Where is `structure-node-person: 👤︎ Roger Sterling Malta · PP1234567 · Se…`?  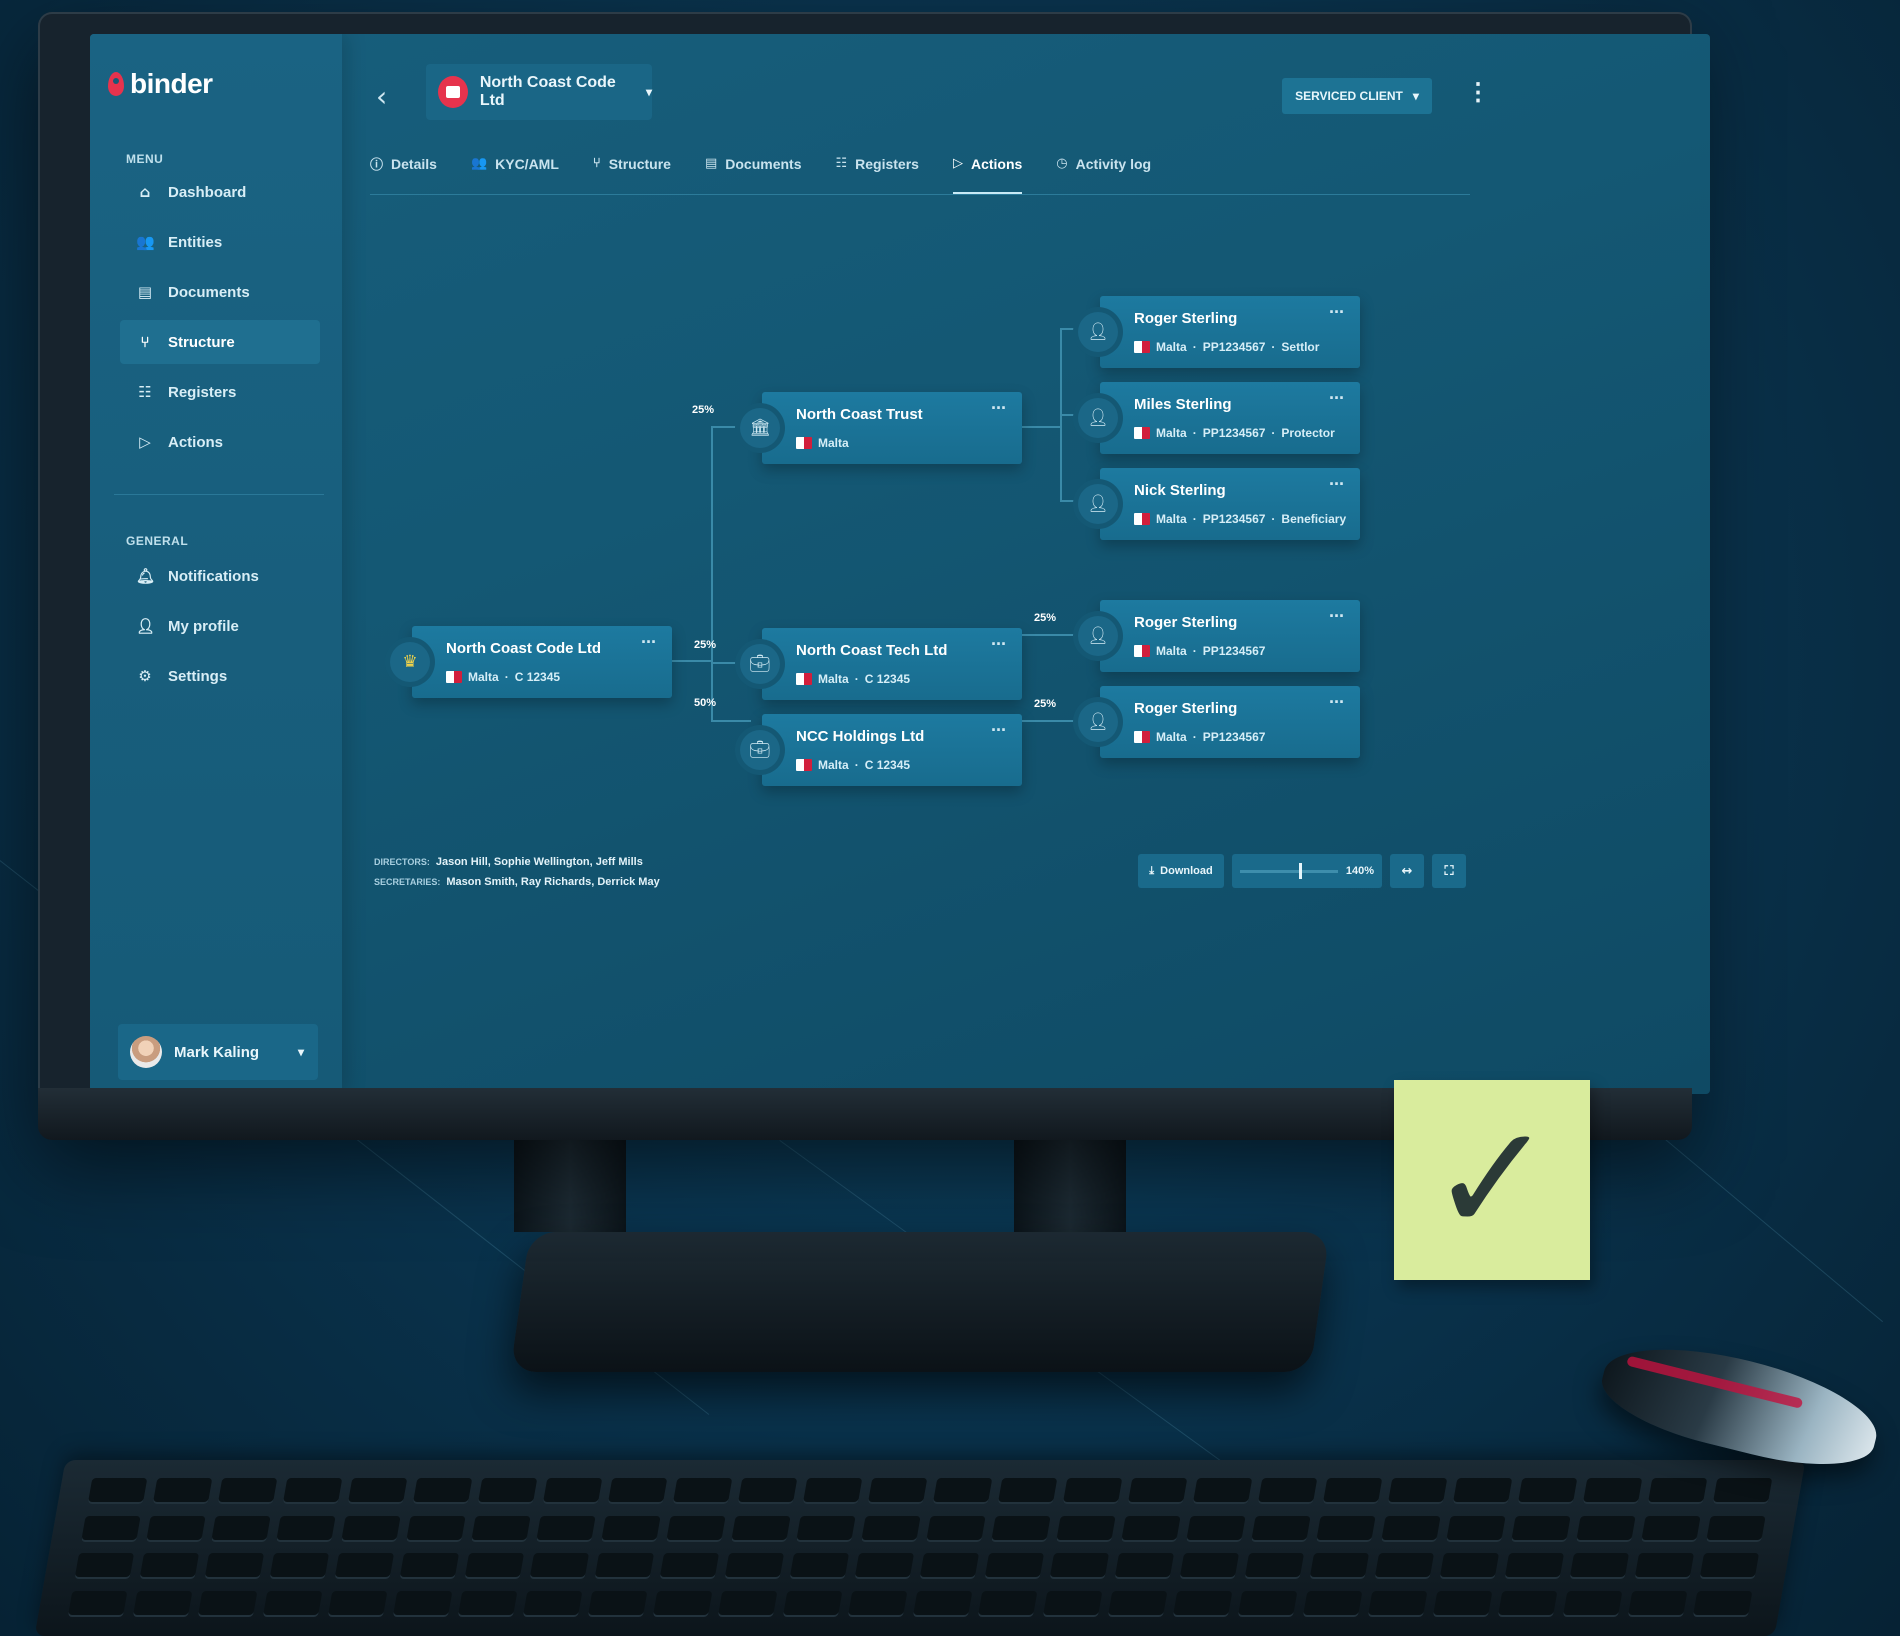 structure-node-person: 👤︎ Roger Sterling Malta · PP1234567 · Se… is located at coordinates (1219, 332).